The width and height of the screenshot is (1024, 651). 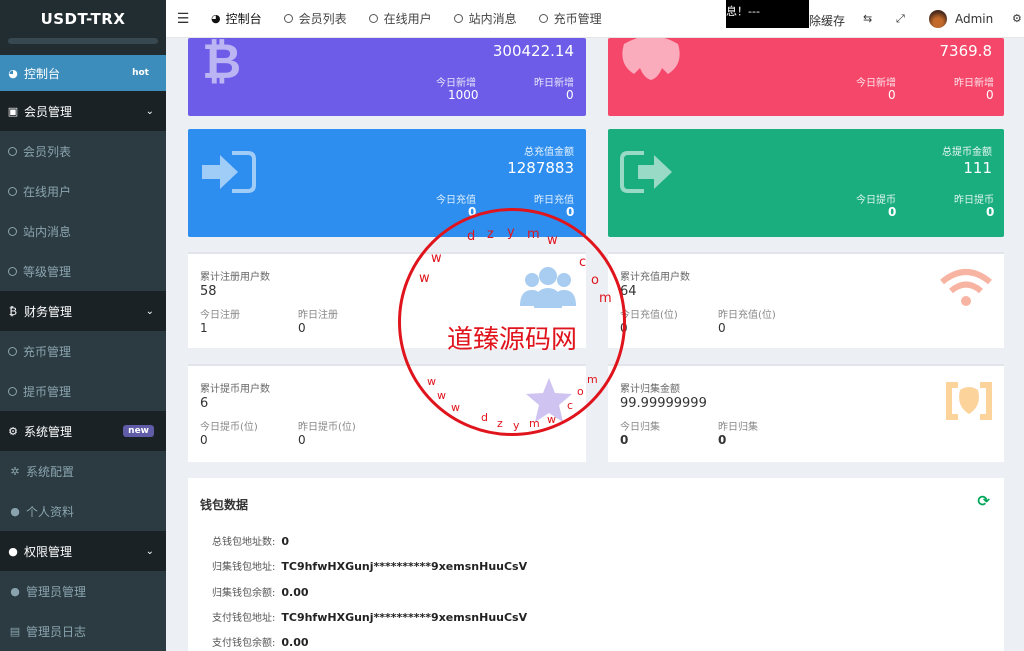 I want to click on card-yesterday-label: 昨日新增, so click(x=554, y=83).